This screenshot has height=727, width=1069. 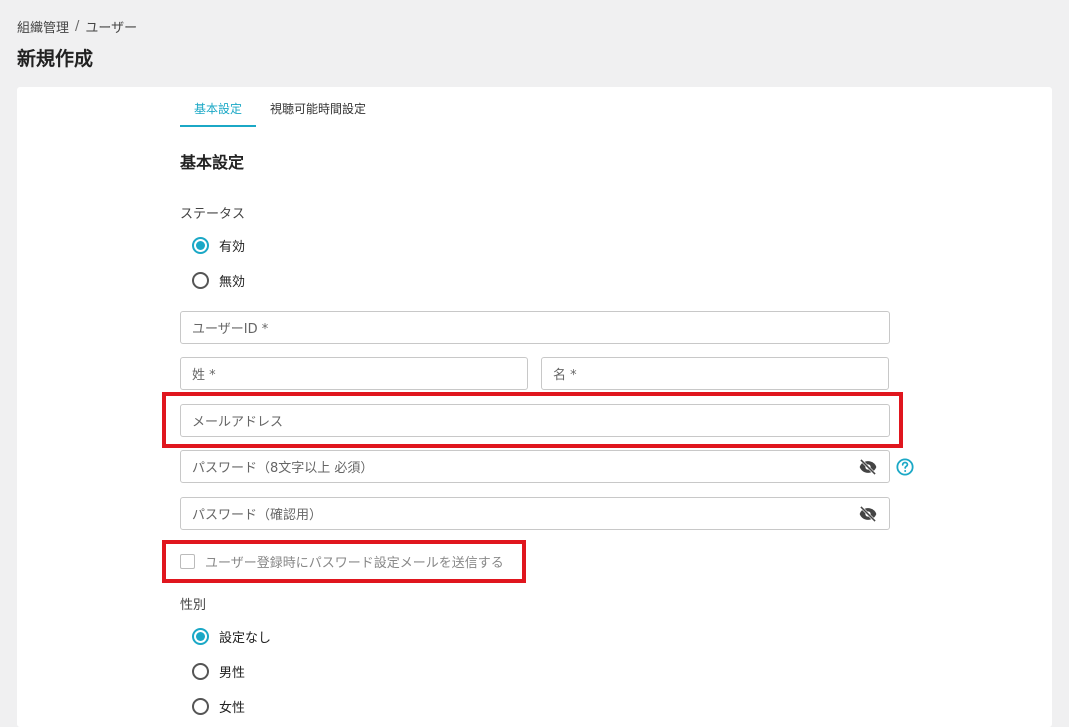 What do you see at coordinates (111, 28) in the screenshot?
I see `breadcrumb-current: ユーザー` at bounding box center [111, 28].